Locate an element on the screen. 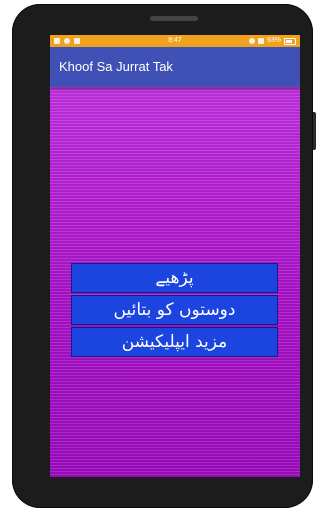  app-title: Khoof Sa Jurrat Tak is located at coordinates (116, 66).